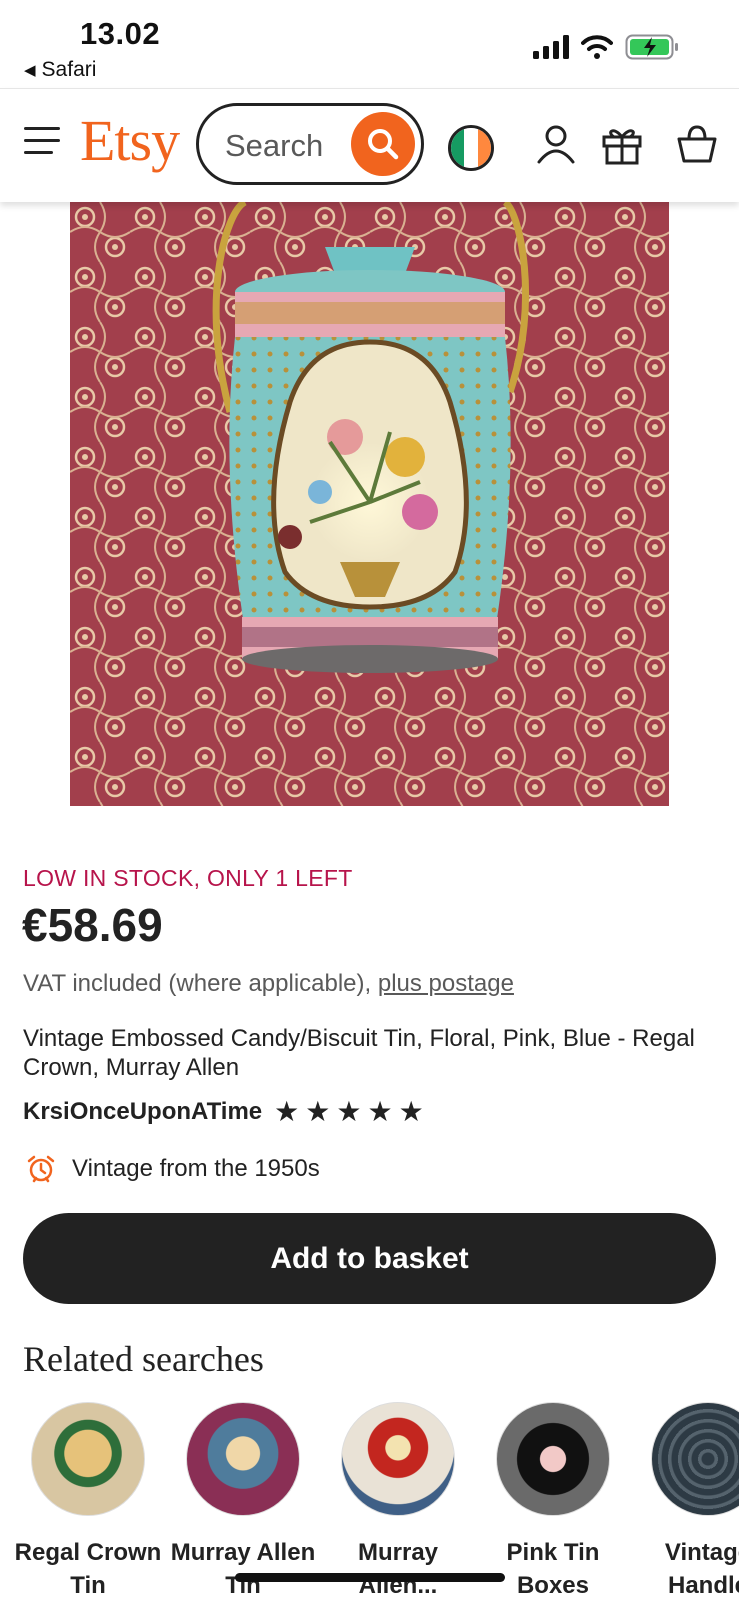  What do you see at coordinates (701, 1569) in the screenshot?
I see `related-item-label: Vintage Handle` at bounding box center [701, 1569].